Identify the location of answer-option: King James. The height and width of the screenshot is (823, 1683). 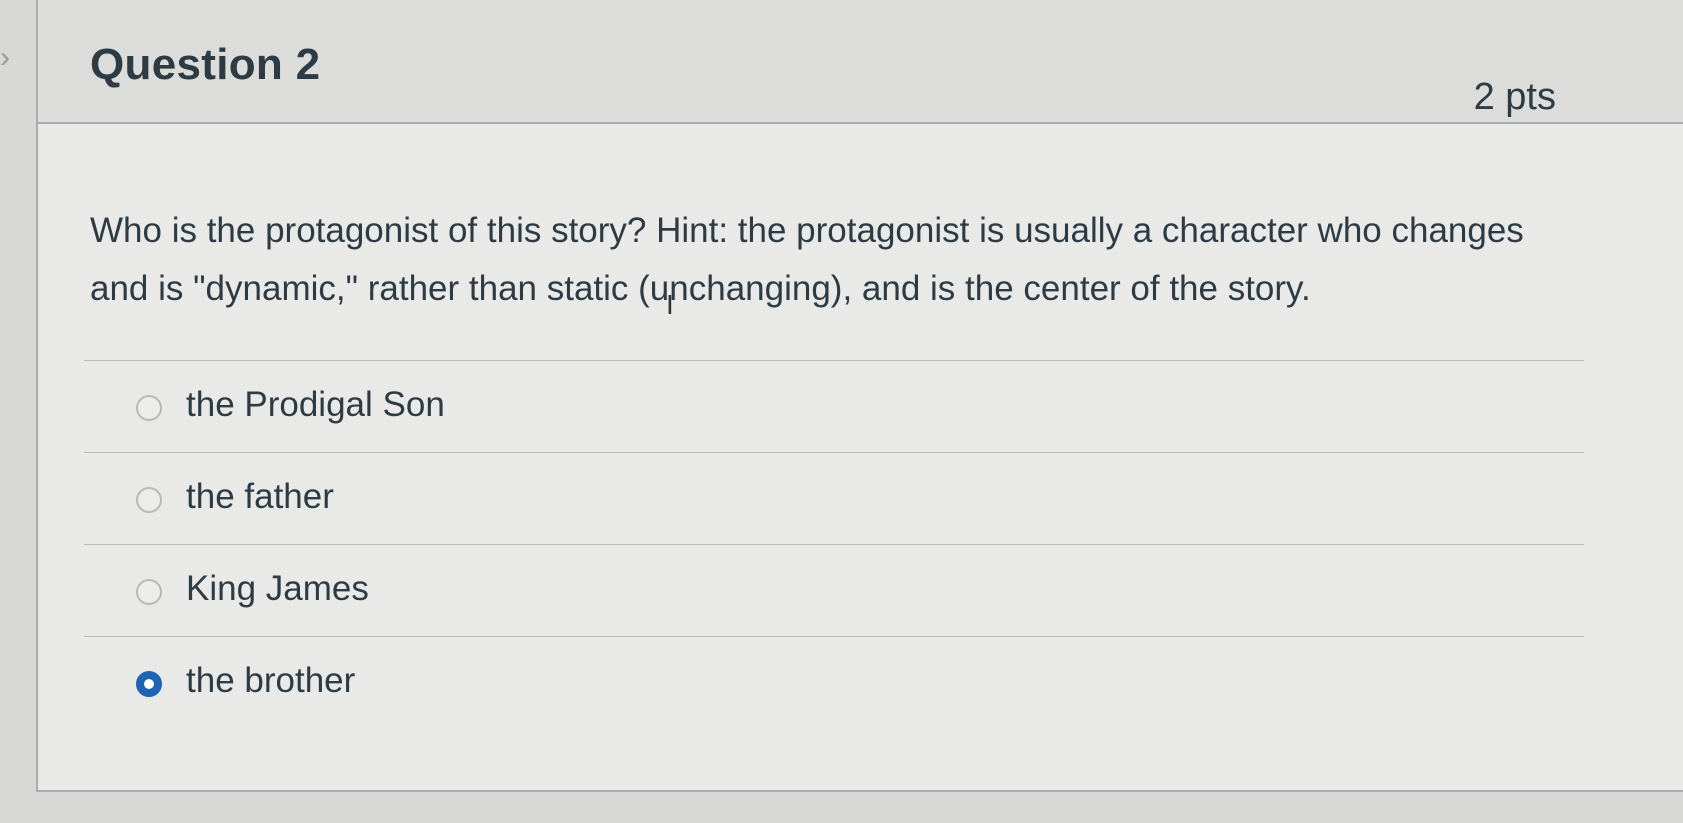
(834, 590).